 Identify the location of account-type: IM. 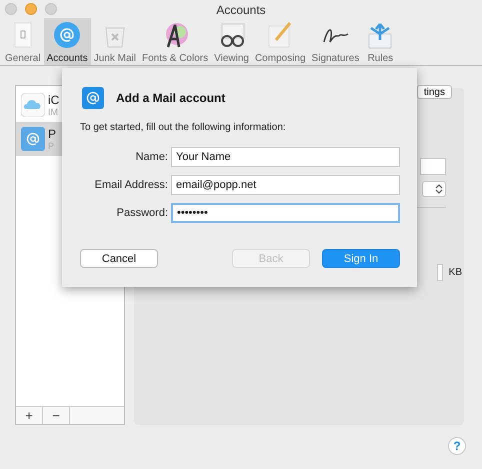
(53, 112).